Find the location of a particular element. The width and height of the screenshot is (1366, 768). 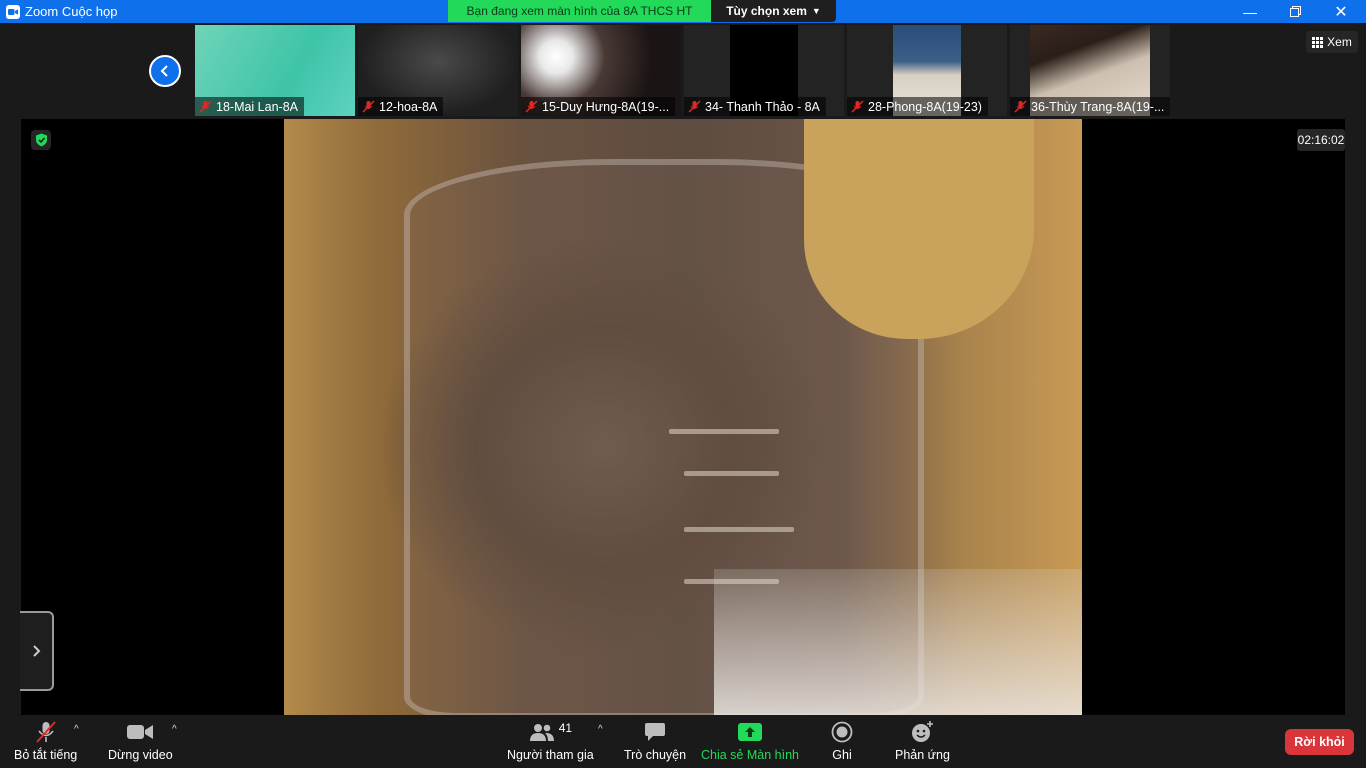

reactions-button: Phản ứng is located at coordinates (922, 740).